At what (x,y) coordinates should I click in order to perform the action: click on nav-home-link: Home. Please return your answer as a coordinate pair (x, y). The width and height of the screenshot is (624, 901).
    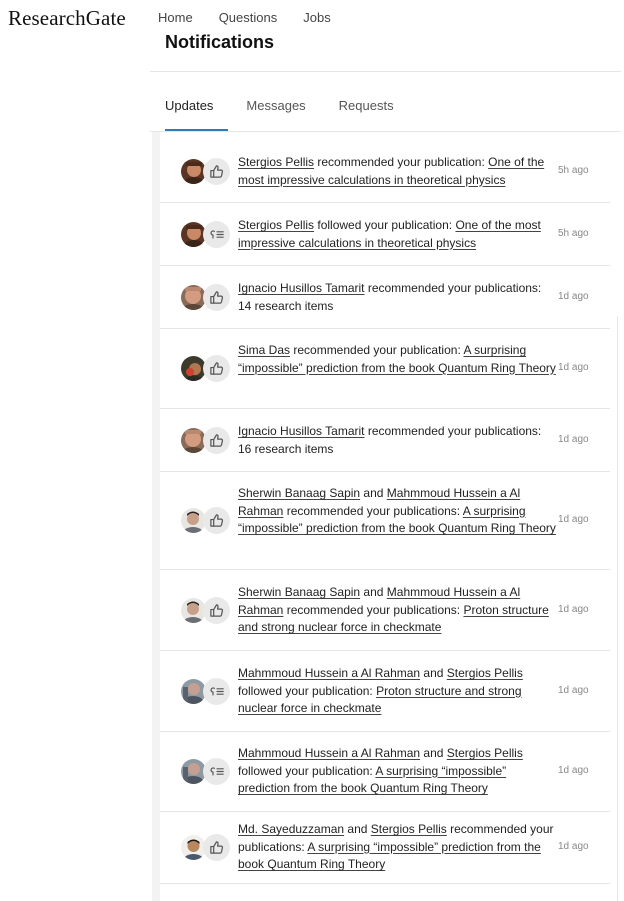
    Looking at the image, I should click on (175, 17).